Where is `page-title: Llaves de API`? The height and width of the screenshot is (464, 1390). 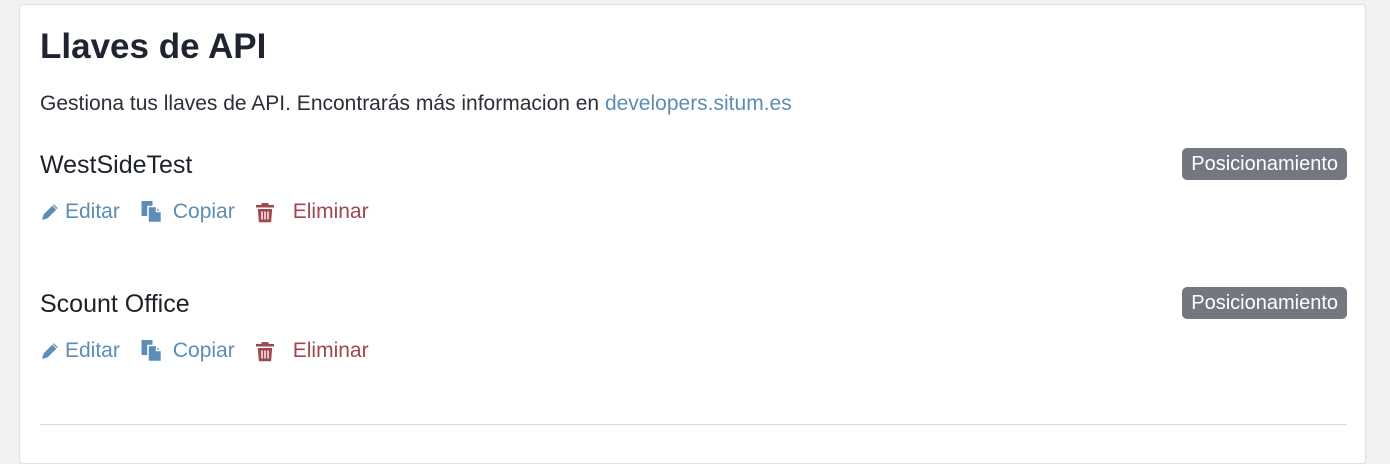
page-title: Llaves de API is located at coordinates (153, 46).